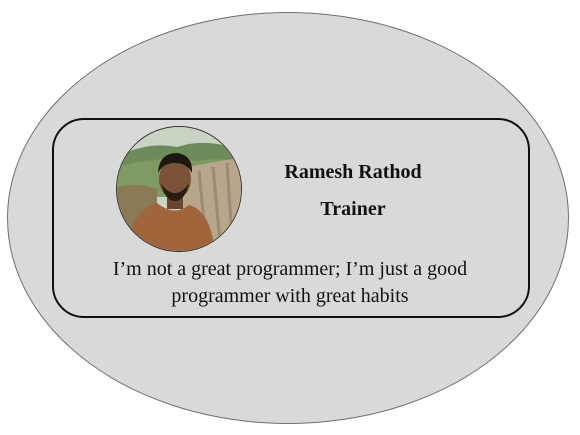 This screenshot has height=435, width=580. What do you see at coordinates (353, 172) in the screenshot?
I see `trainer-name: Ramesh Rathod` at bounding box center [353, 172].